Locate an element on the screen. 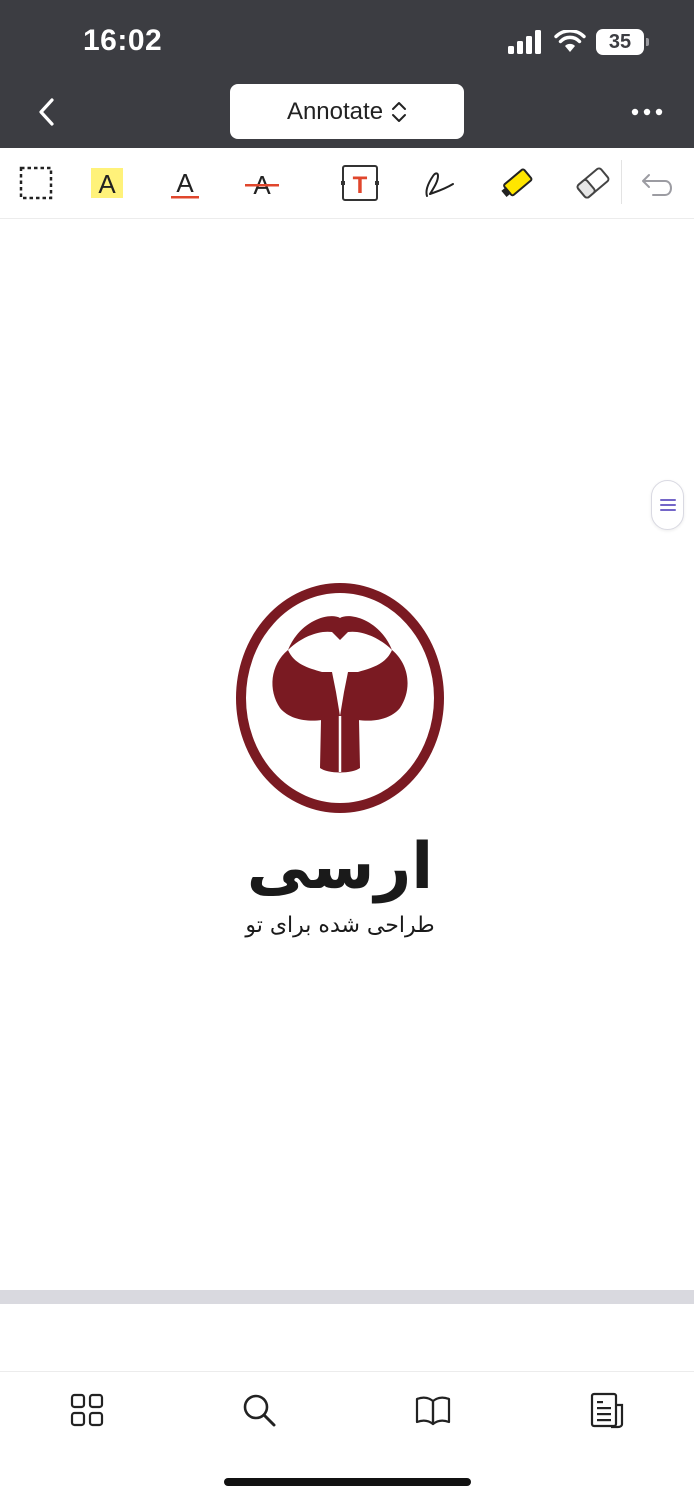  text-box-glyph: T is located at coordinates (360, 185).